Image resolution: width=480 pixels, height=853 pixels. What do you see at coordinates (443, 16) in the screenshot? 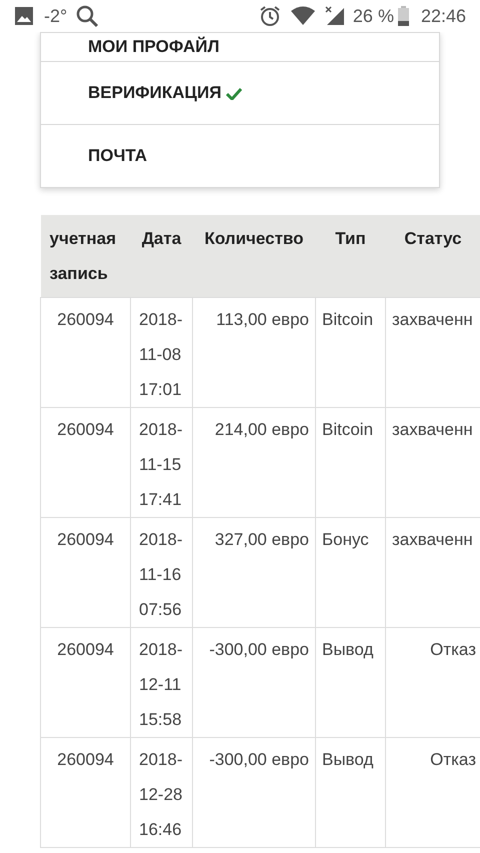
I see `clock-text: 22:46` at bounding box center [443, 16].